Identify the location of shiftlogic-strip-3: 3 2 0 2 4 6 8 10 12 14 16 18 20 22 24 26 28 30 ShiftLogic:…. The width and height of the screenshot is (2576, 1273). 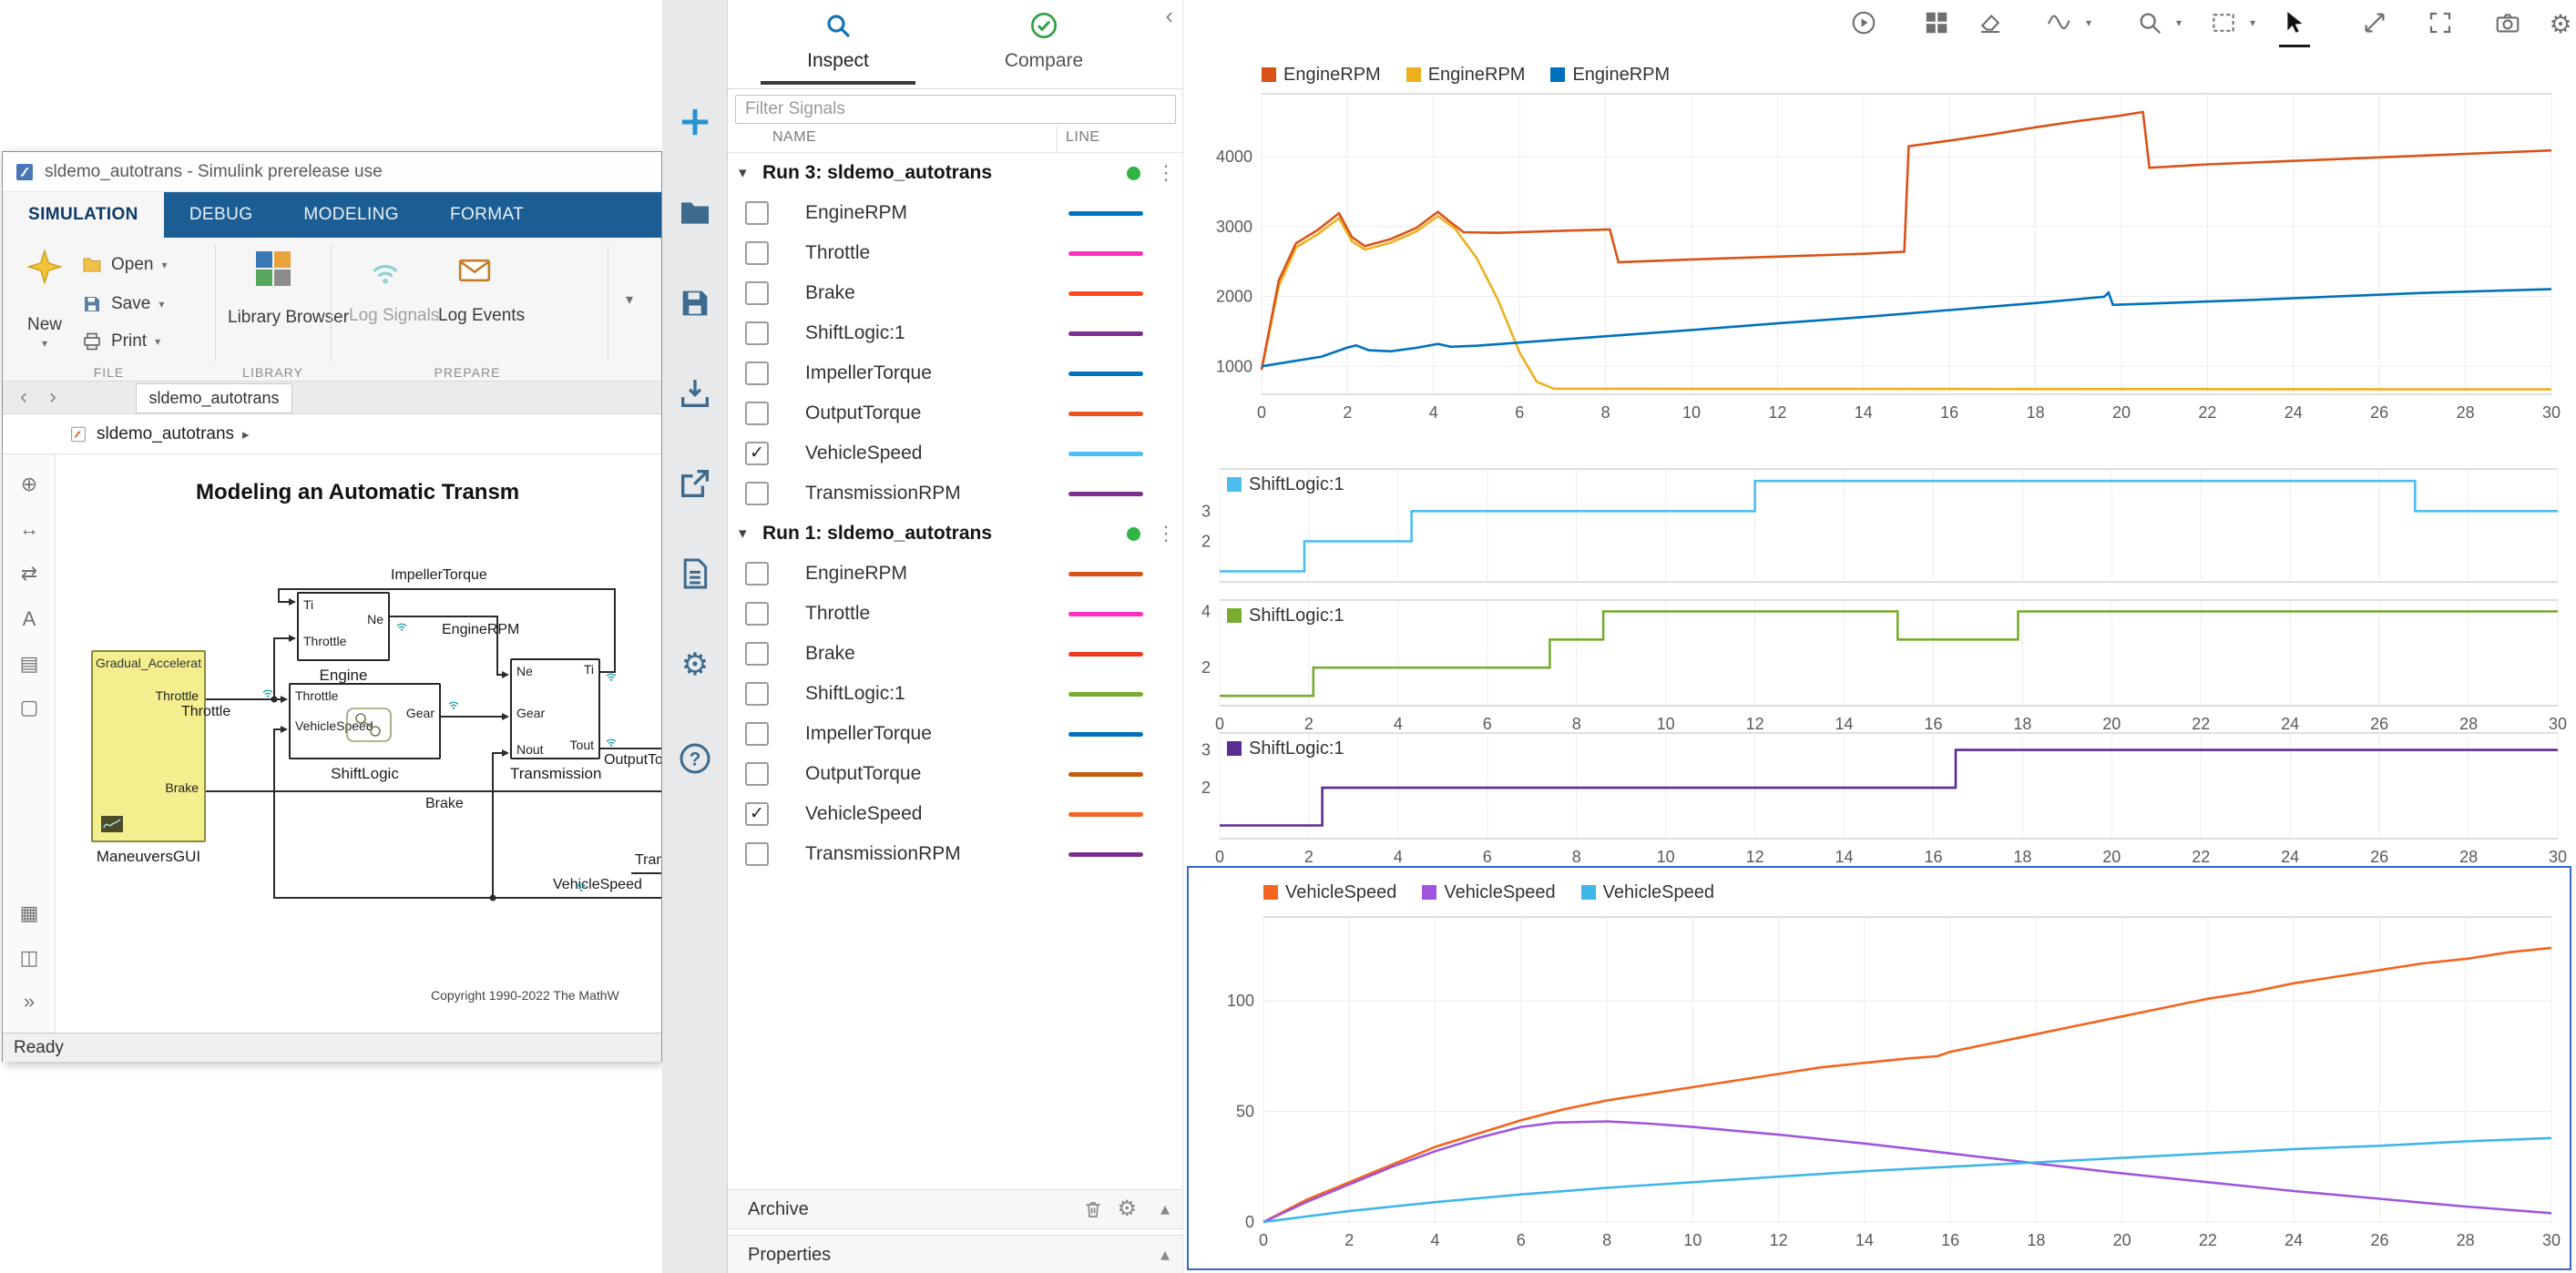
(1881, 798).